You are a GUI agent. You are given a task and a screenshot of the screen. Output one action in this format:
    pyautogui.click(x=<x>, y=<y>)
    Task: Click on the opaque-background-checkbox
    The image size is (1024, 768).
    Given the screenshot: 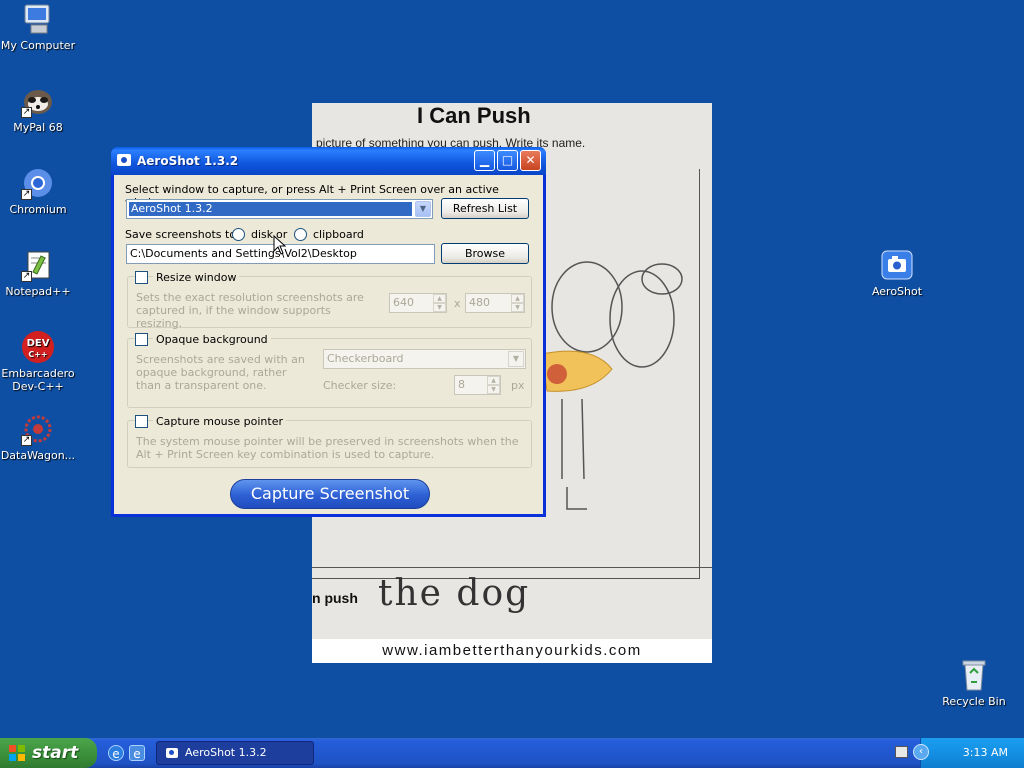 What is the action you would take?
    pyautogui.click(x=141, y=339)
    